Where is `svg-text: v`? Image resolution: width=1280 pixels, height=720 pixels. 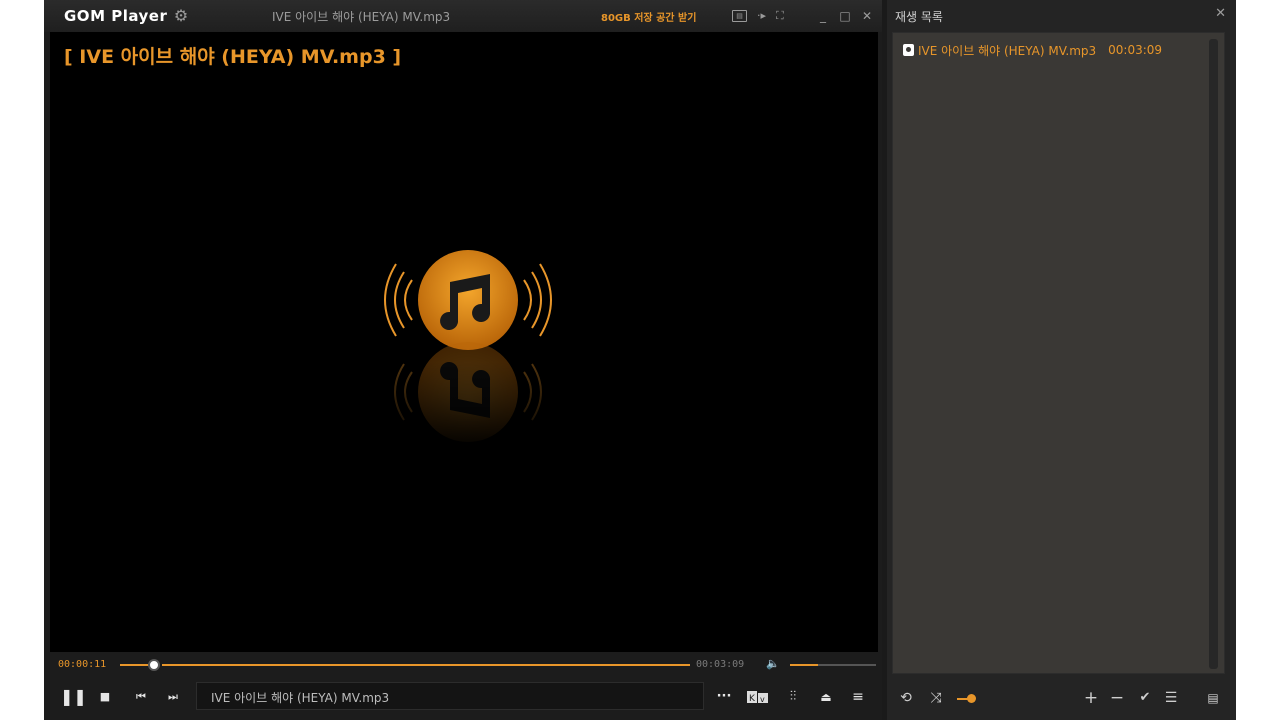 svg-text: v is located at coordinates (762, 699).